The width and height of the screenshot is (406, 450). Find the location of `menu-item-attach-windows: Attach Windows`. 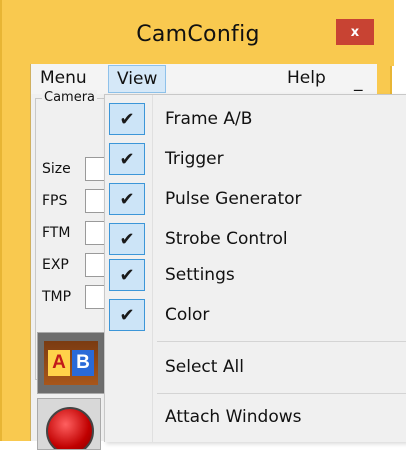

menu-item-attach-windows: Attach Windows is located at coordinates (255, 417).